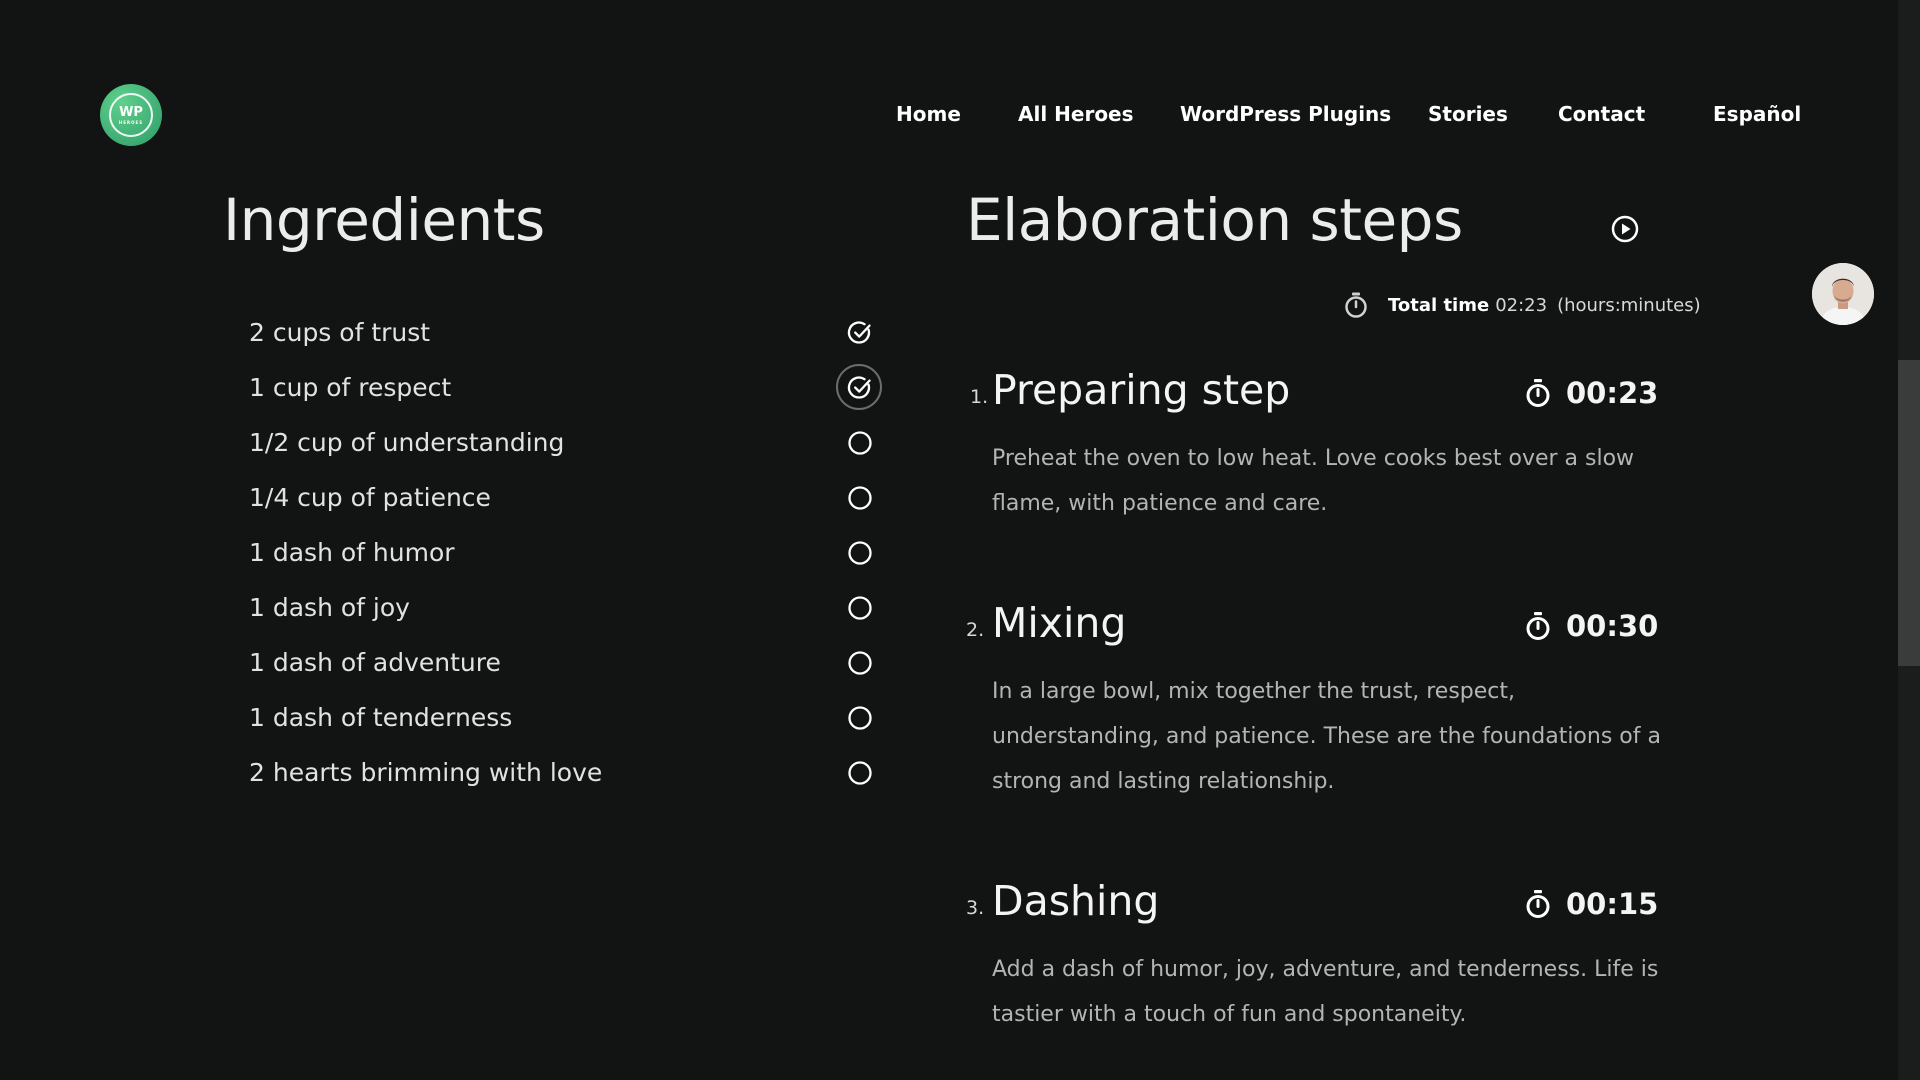 This screenshot has height=1080, width=1920. What do you see at coordinates (979, 397) in the screenshot?
I see `step-number: 1.` at bounding box center [979, 397].